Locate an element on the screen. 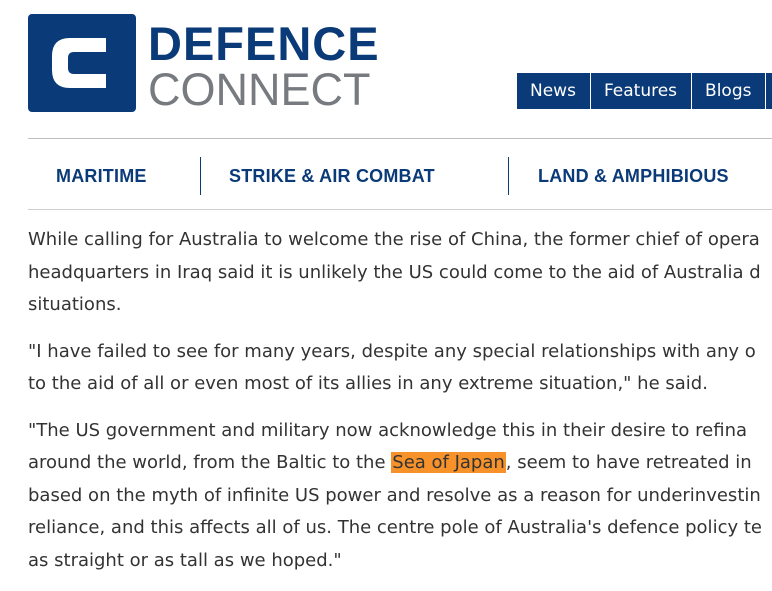  category-divider is located at coordinates (400, 209).